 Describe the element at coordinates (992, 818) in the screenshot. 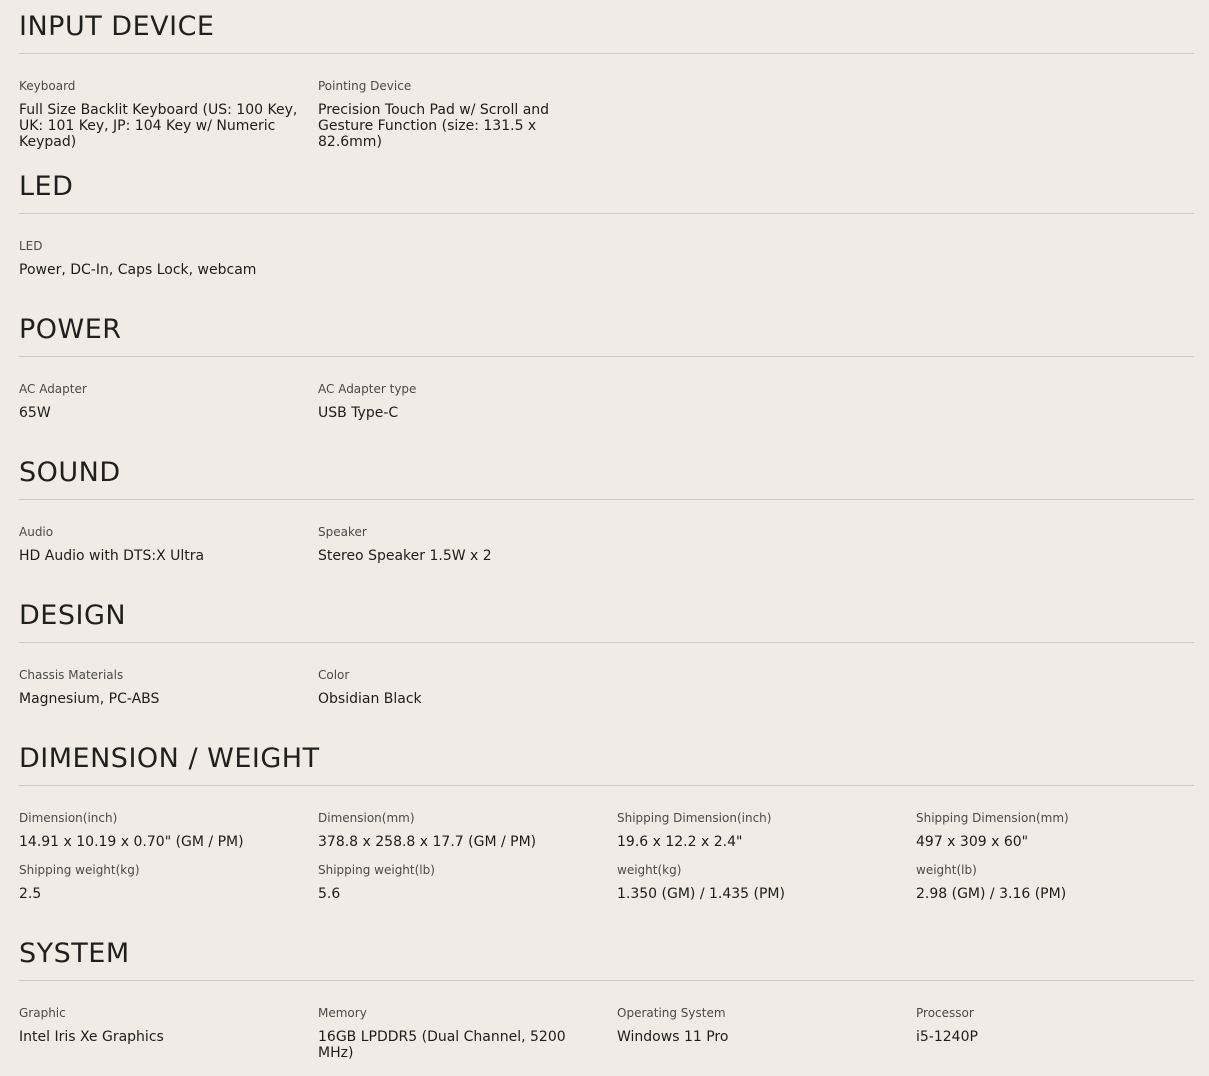

I see `spec-label: Shipping Dimension(mm)` at that location.